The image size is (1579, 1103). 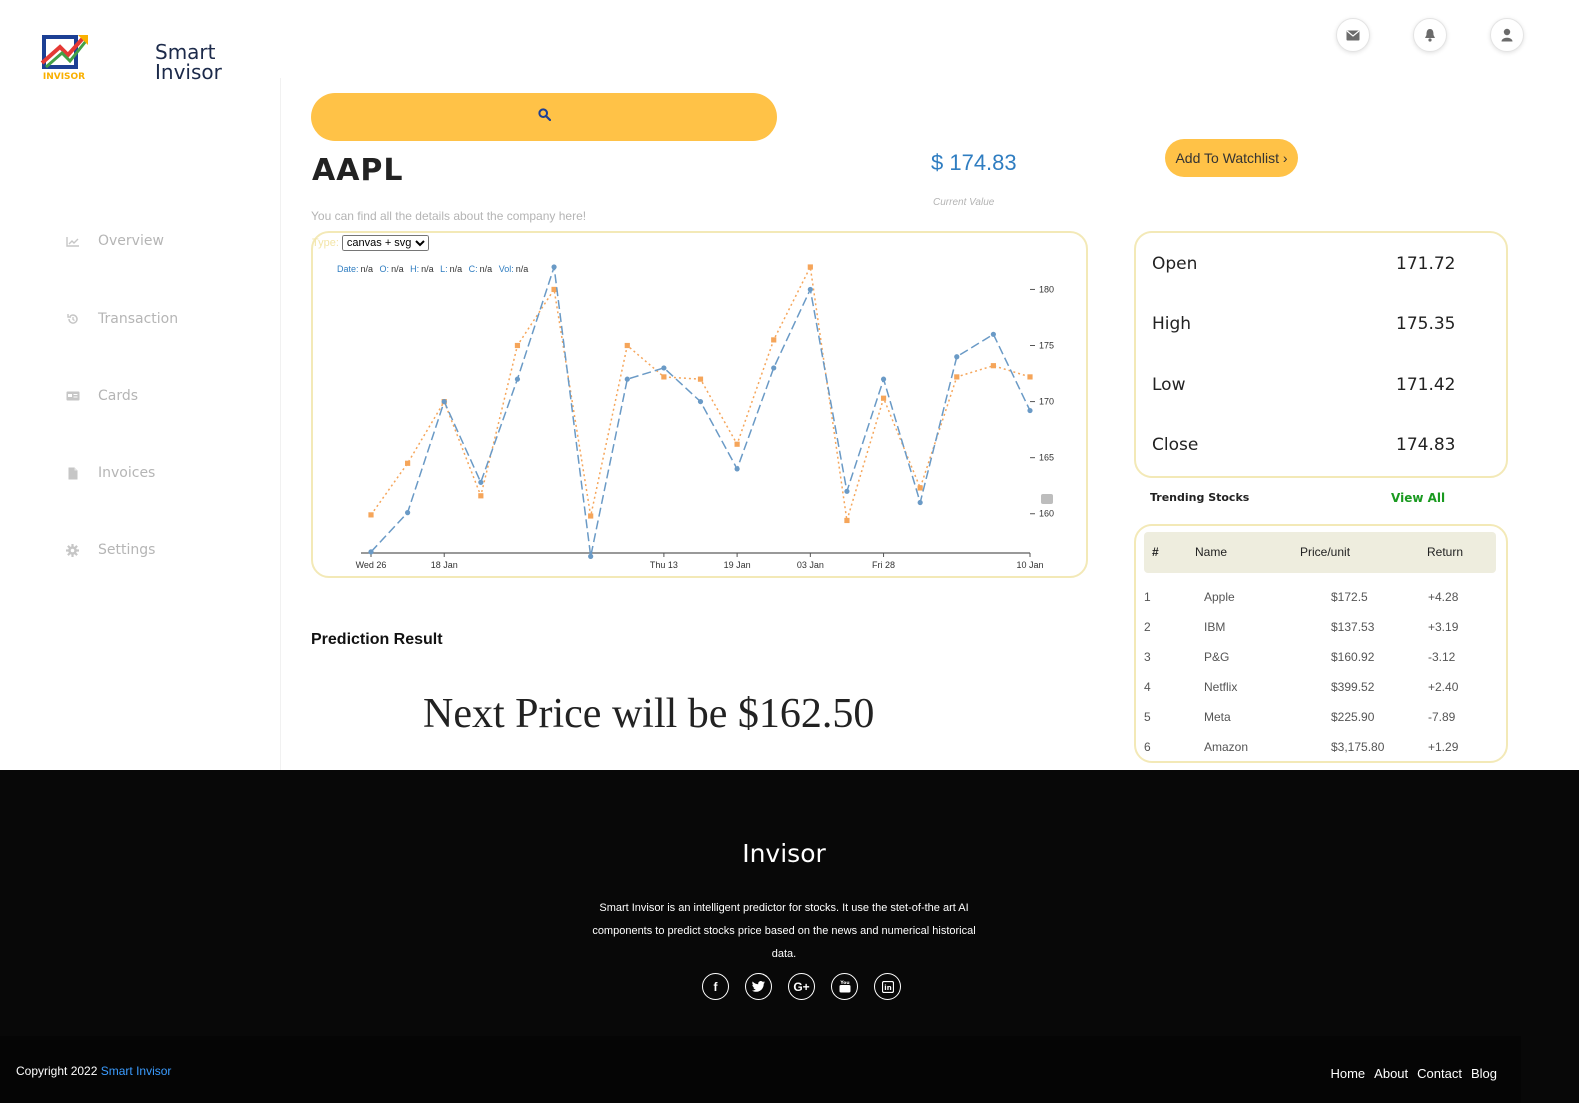 I want to click on ohlc-row-low: Low 171.42, so click(x=1321, y=385).